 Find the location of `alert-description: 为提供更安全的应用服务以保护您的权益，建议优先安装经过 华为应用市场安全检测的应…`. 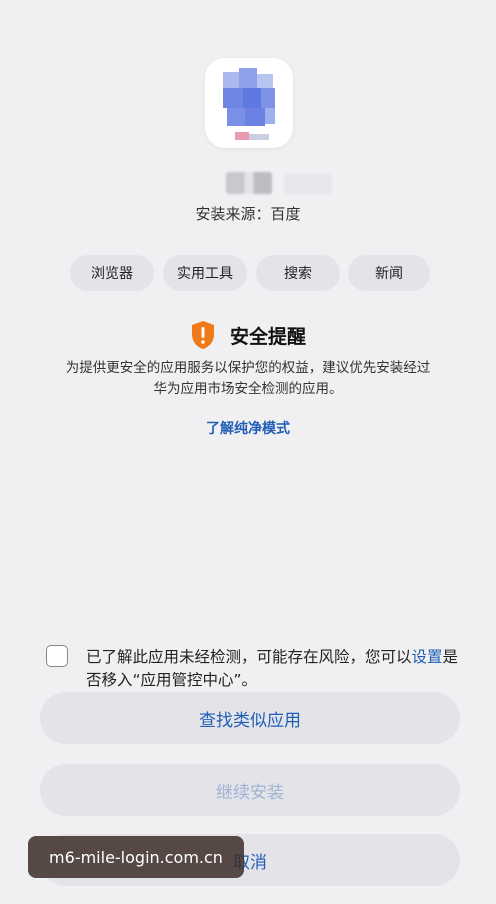

alert-description: 为提供更安全的应用服务以保护您的权益，建议优先安装经过 华为应用市场安全检测的应… is located at coordinates (248, 379).